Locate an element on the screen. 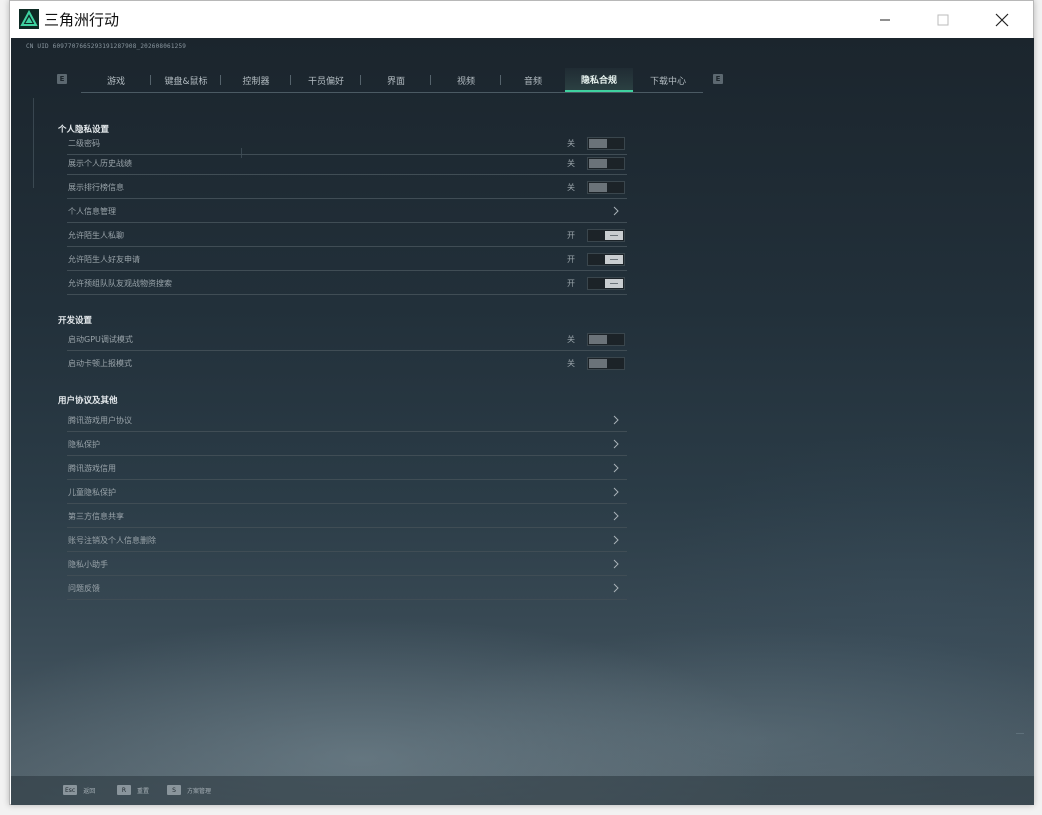 The width and height of the screenshot is (1042, 815). setting-label: 允许陌生人私聊 is located at coordinates (96, 235).